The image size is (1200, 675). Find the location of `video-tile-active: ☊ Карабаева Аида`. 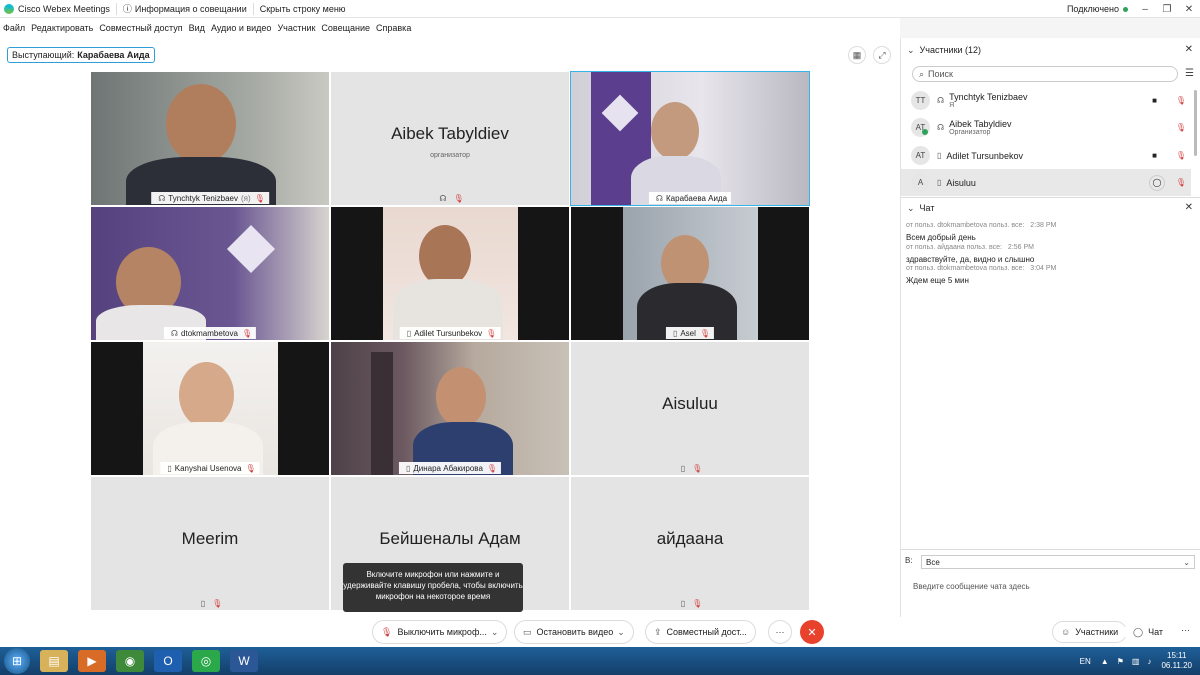

video-tile-active: ☊ Карабаева Аида is located at coordinates (690, 138).